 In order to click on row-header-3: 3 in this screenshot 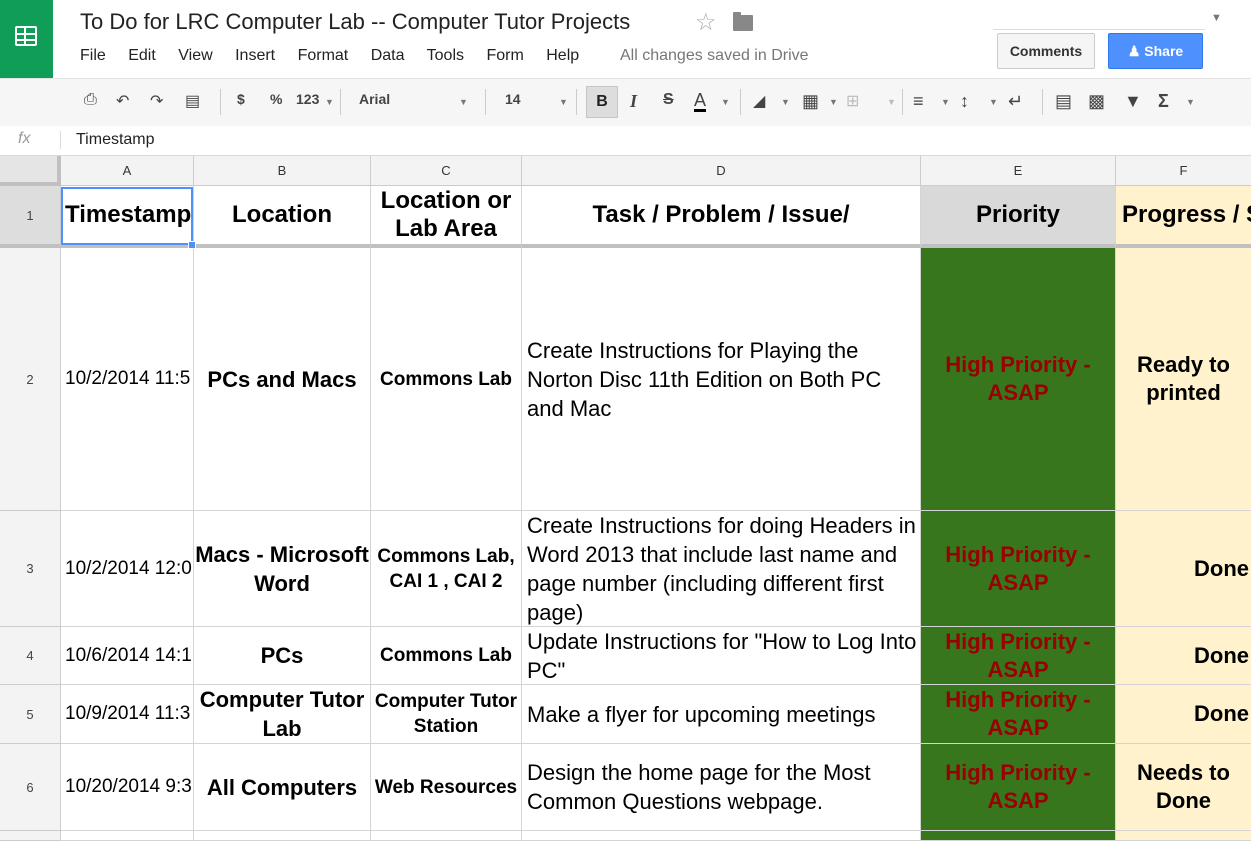, I will do `click(30, 569)`.